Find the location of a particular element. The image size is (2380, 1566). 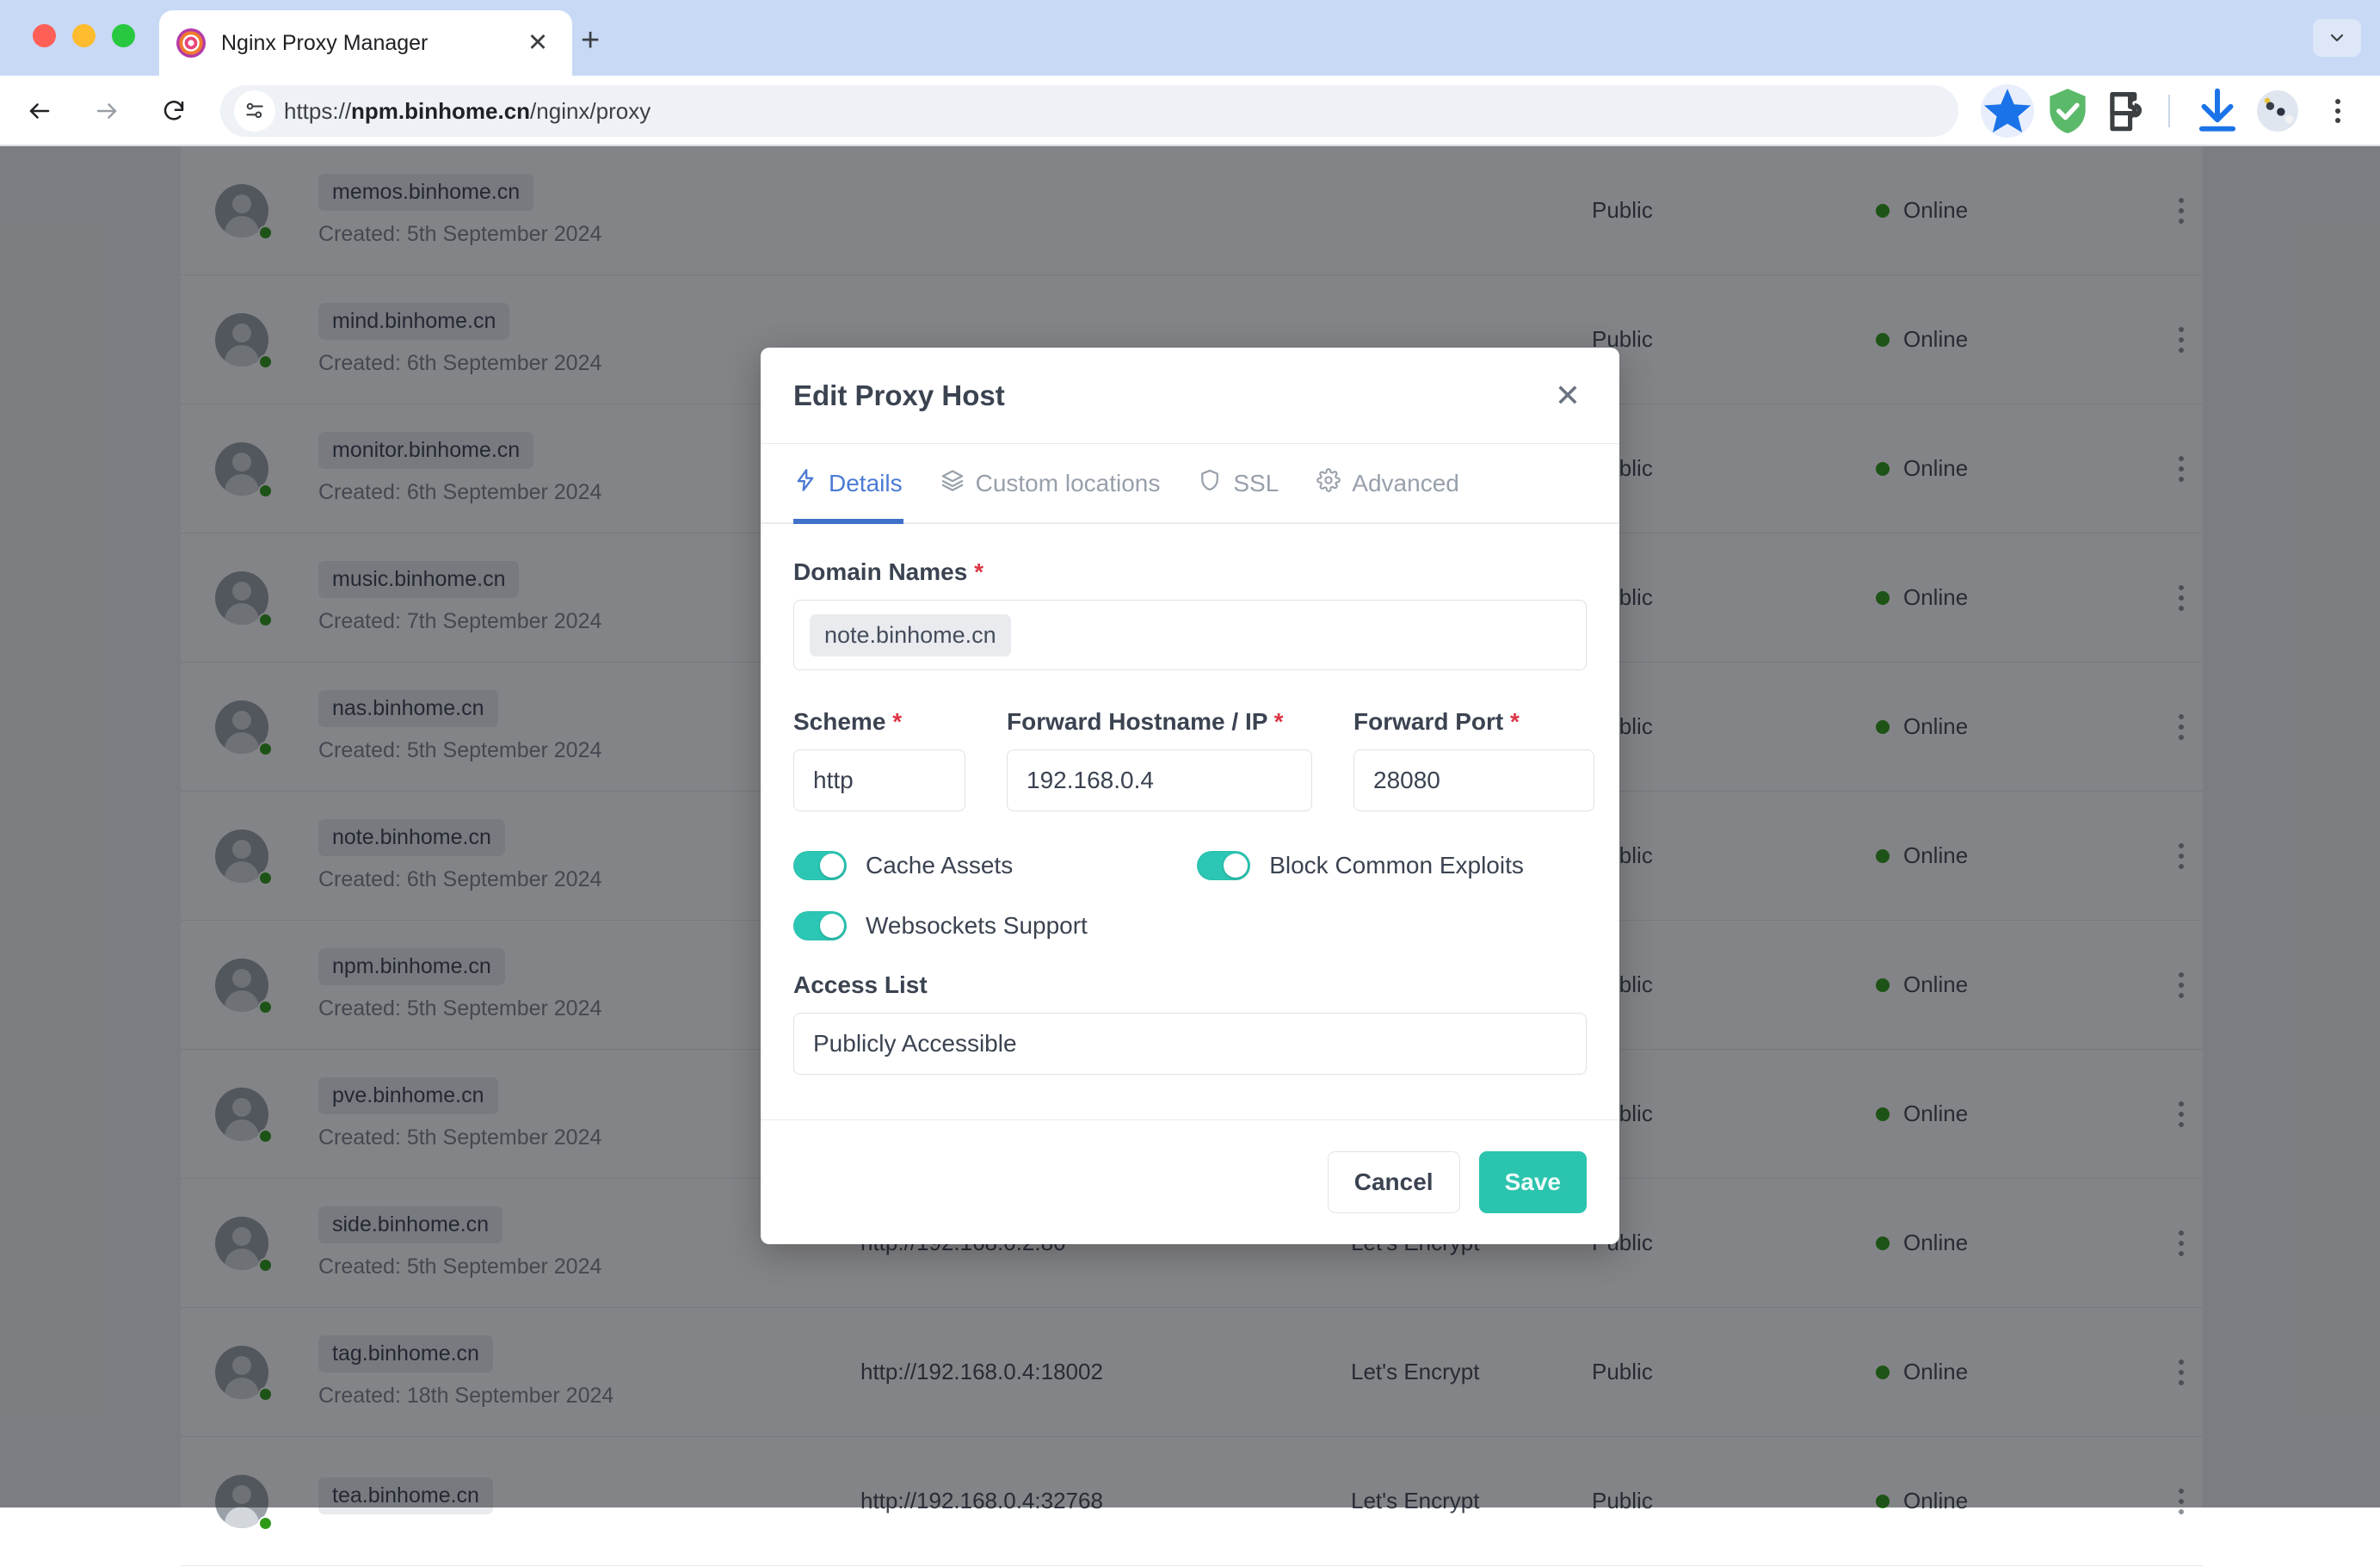

websockets-support-toggle: Websockets Support is located at coordinates (940, 925).